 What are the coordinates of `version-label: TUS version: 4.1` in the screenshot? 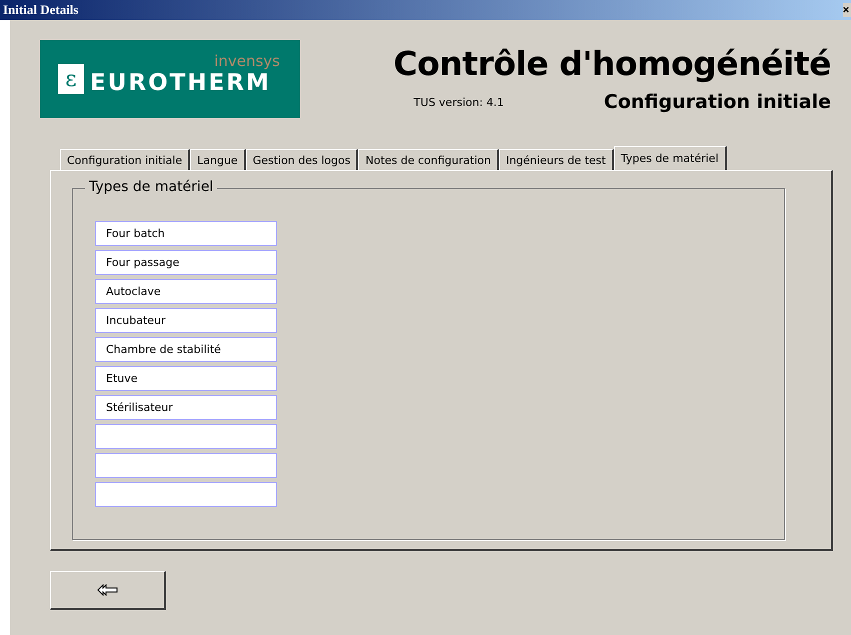 It's located at (459, 102).